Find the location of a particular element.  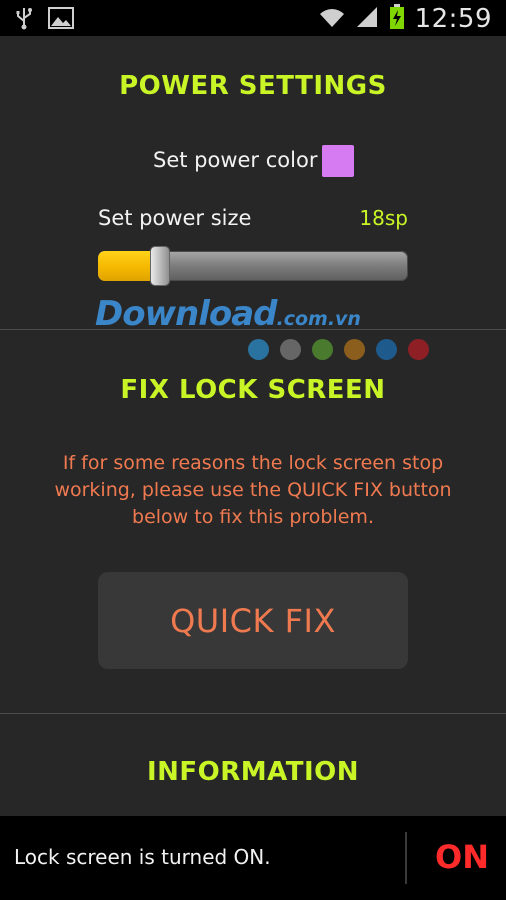

watermark-sub-text: .com.vn is located at coordinates (318, 319).